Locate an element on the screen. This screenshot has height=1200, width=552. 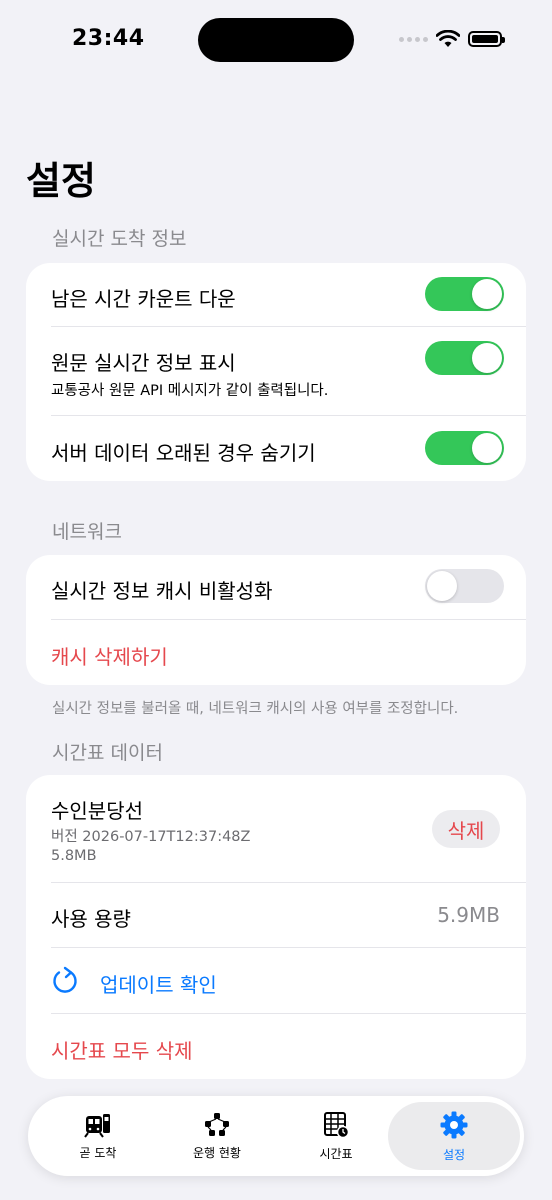
update-check-button: 업데이트 확인 is located at coordinates (276, 981).